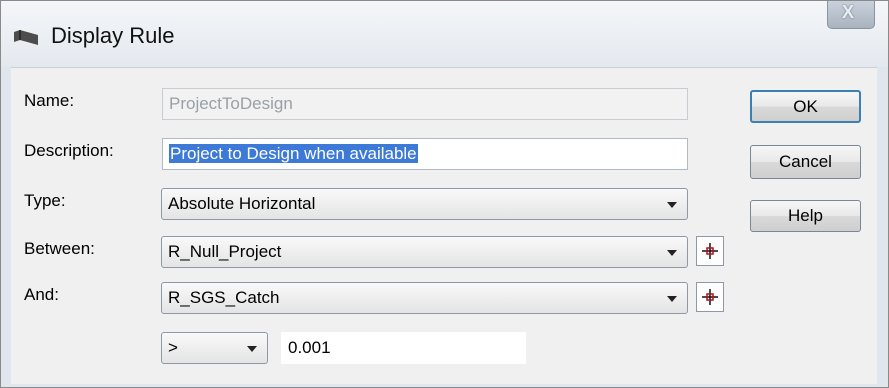 The image size is (889, 388). I want to click on type-label: Type:, so click(45, 200).